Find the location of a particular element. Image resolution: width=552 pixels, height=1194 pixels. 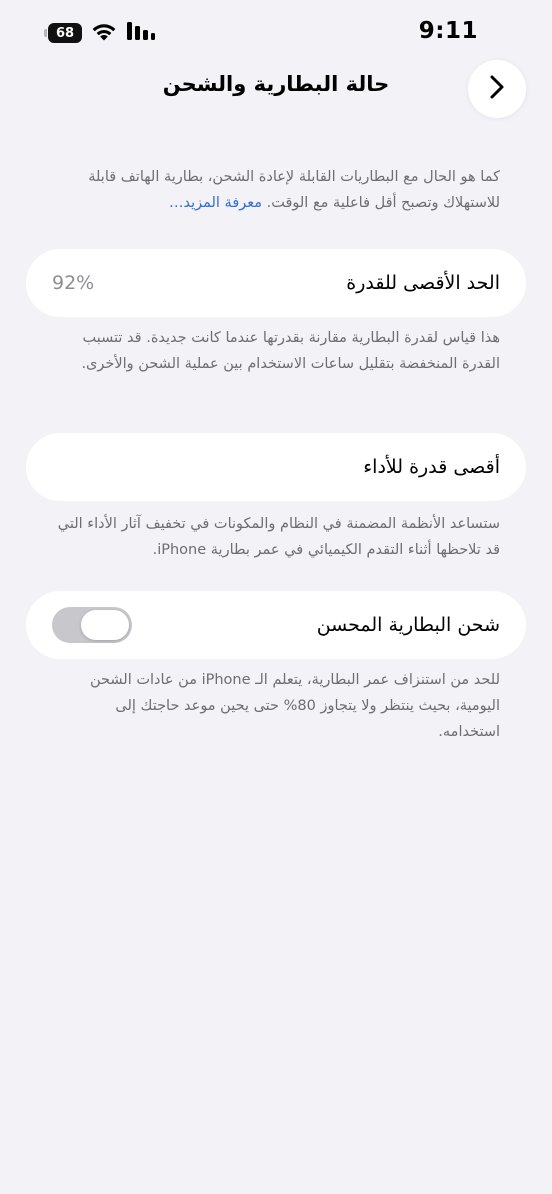

max-capacity-label: الحد الأقصى للقدرة is located at coordinates (423, 283).